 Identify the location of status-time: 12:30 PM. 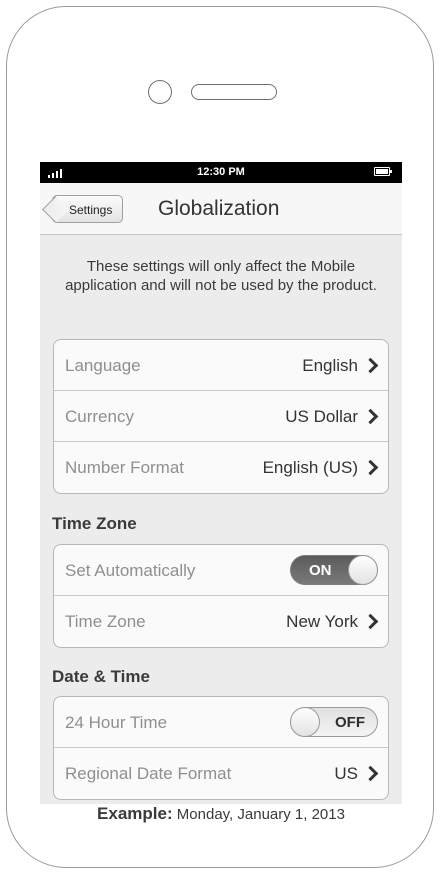
(221, 172).